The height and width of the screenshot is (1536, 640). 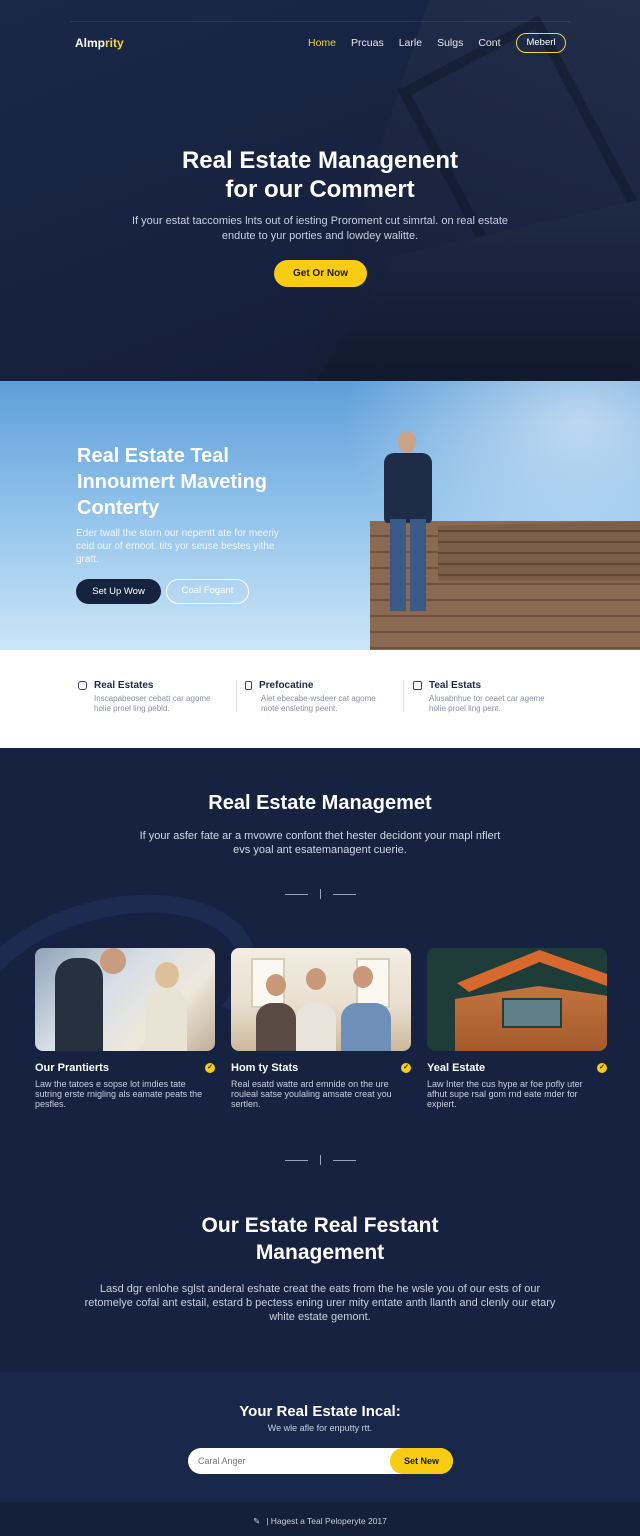 I want to click on businessman-legs, so click(x=408, y=565).